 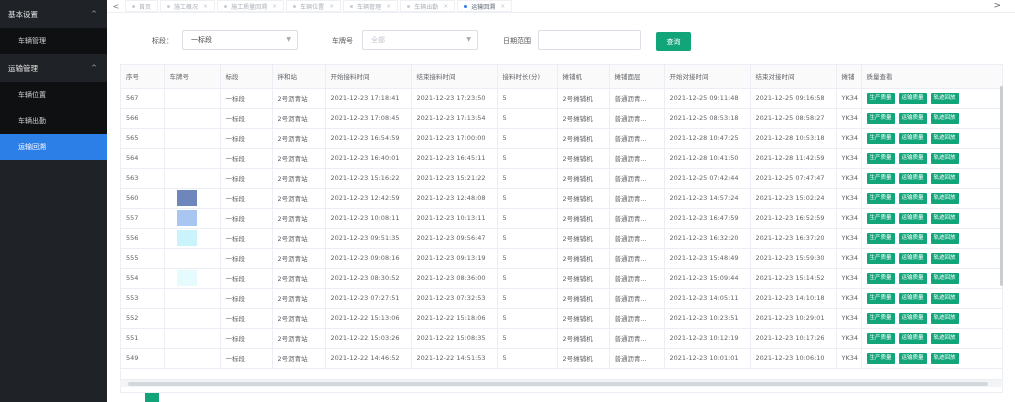 I want to click on table-cell, so click(x=192, y=98).